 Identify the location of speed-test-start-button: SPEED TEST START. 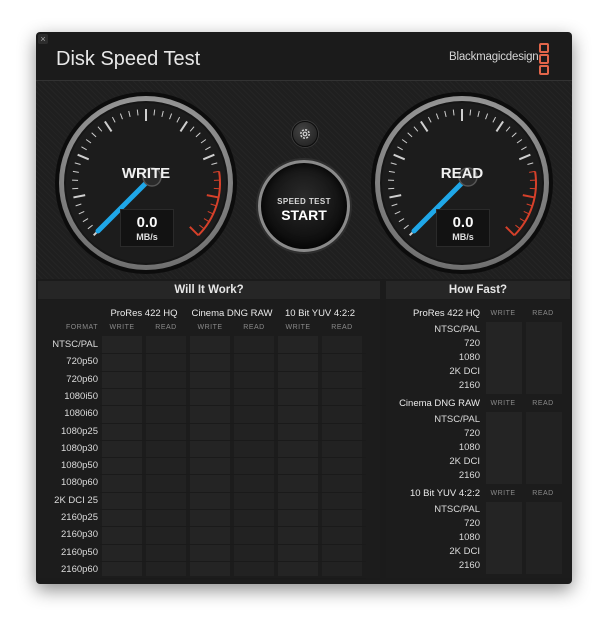
(304, 206).